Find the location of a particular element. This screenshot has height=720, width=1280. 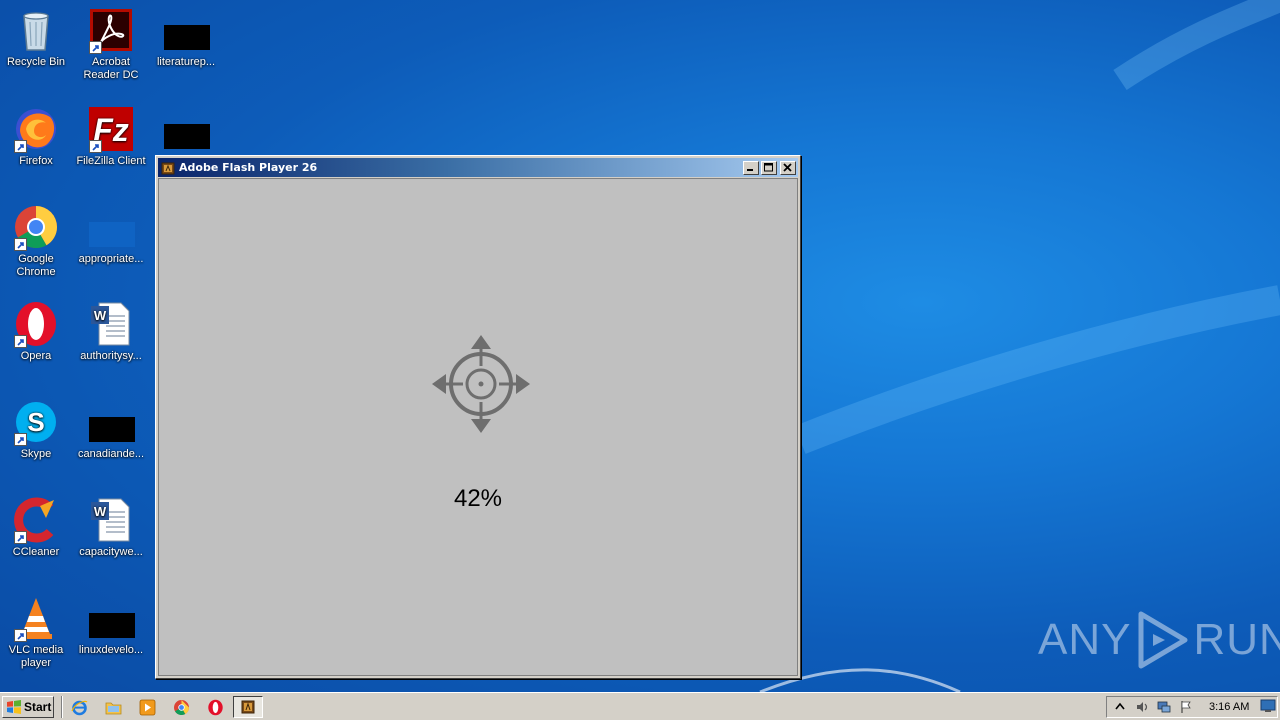

desktop-icon-opera: Opera is located at coordinates (36, 331).